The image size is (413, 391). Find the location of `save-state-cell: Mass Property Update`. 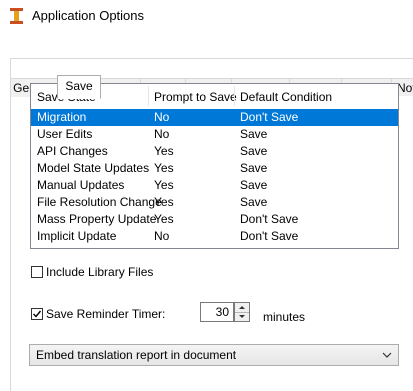

save-state-cell: Mass Property Update is located at coordinates (97, 219).